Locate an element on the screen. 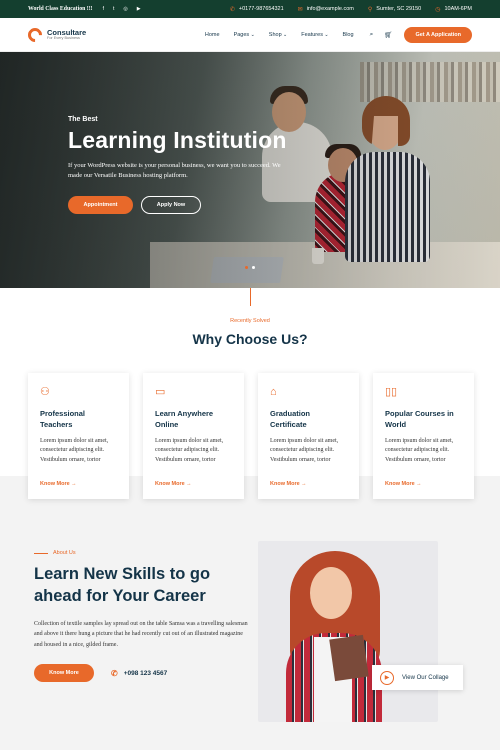  clock-icon: ◷ is located at coordinates (438, 9).